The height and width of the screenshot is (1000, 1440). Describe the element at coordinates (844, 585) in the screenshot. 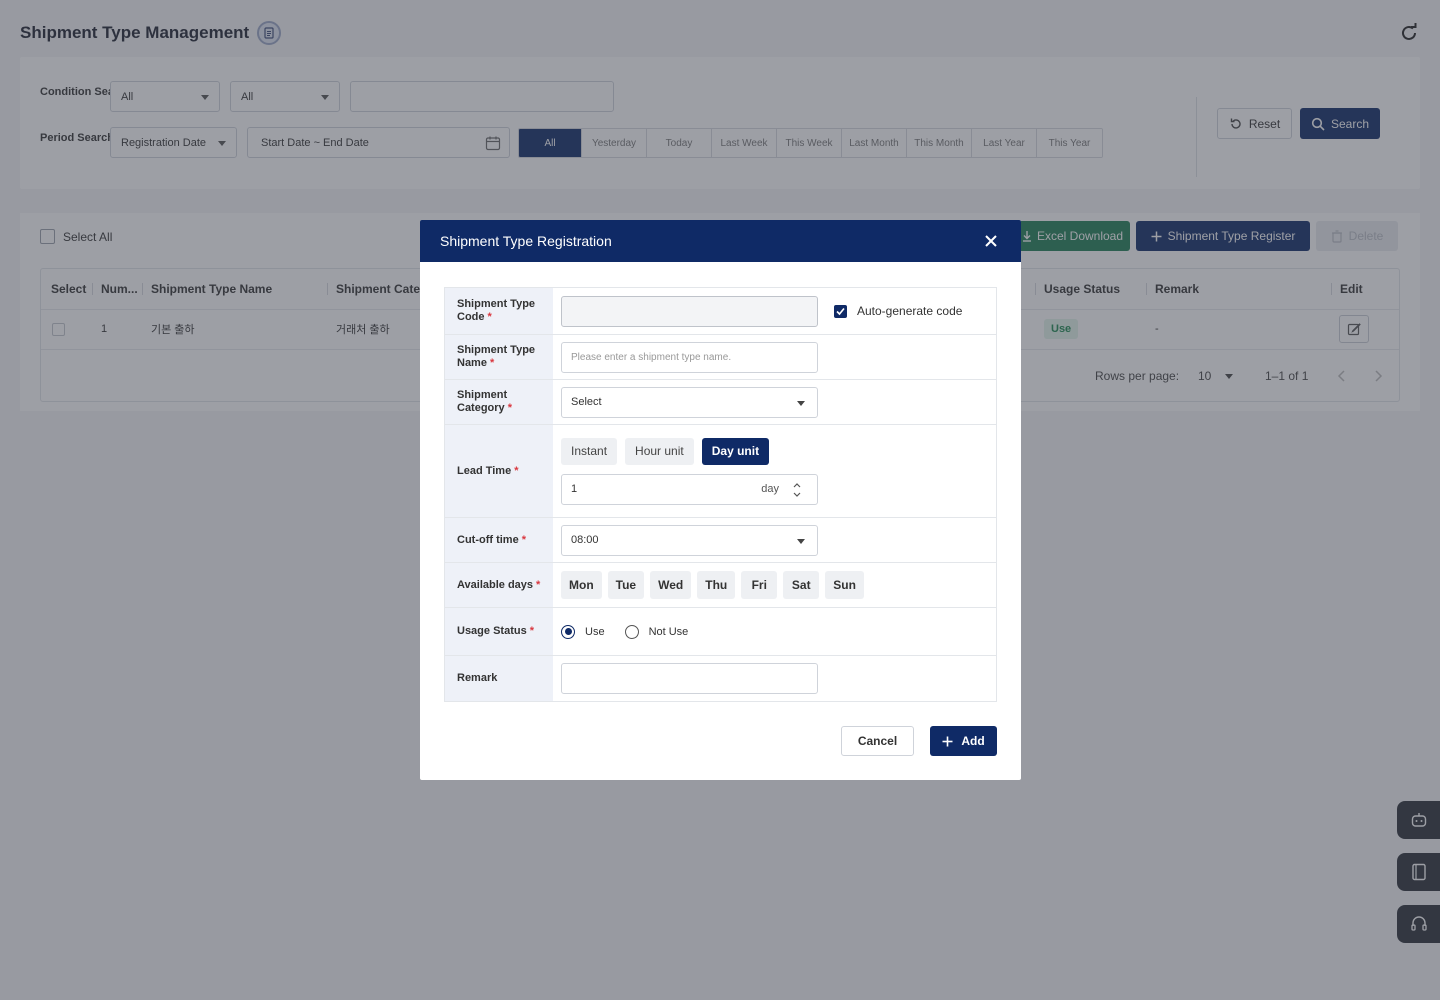

I see `day-sun: Sun` at that location.